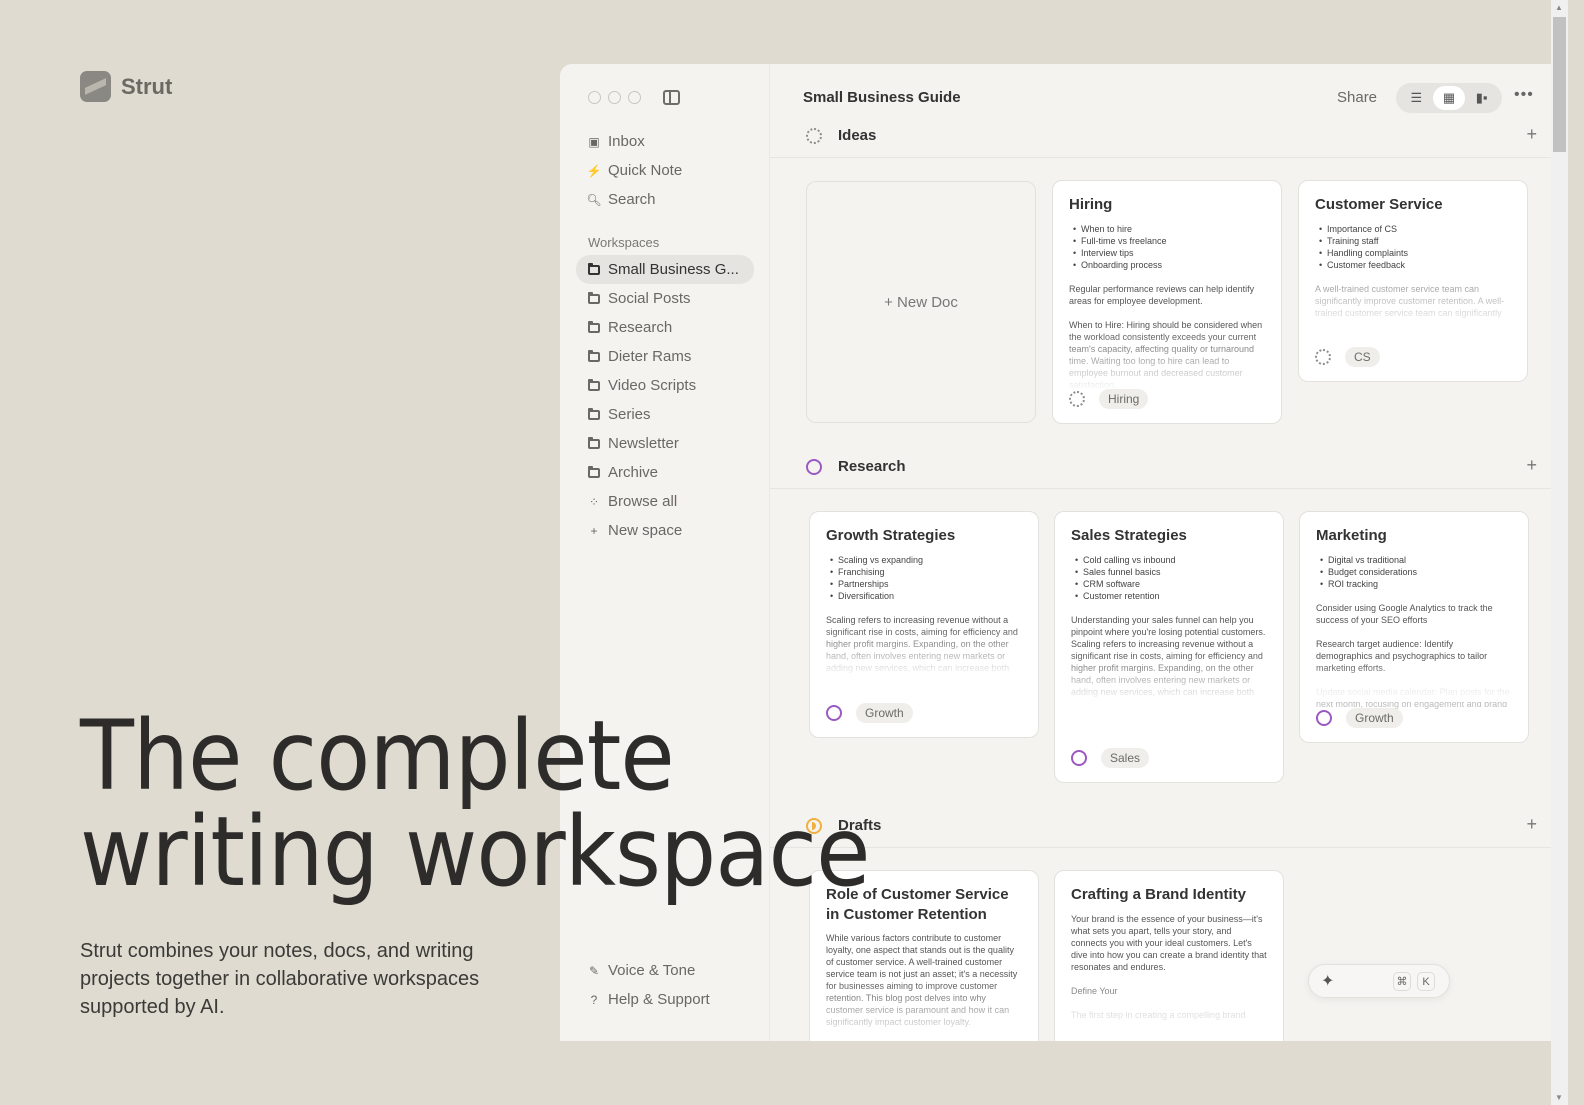 Image resolution: width=1584 pixels, height=1105 pixels. Describe the element at coordinates (1379, 981) in the screenshot. I see `ai-command-bar: ✦ ⌘ K` at that location.